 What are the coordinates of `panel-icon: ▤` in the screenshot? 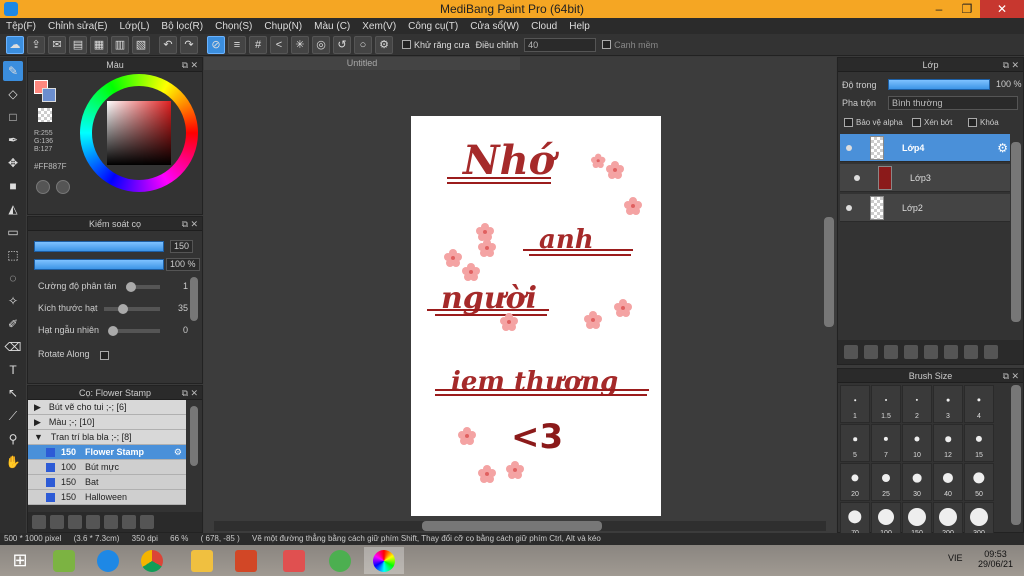 It's located at (78, 44).